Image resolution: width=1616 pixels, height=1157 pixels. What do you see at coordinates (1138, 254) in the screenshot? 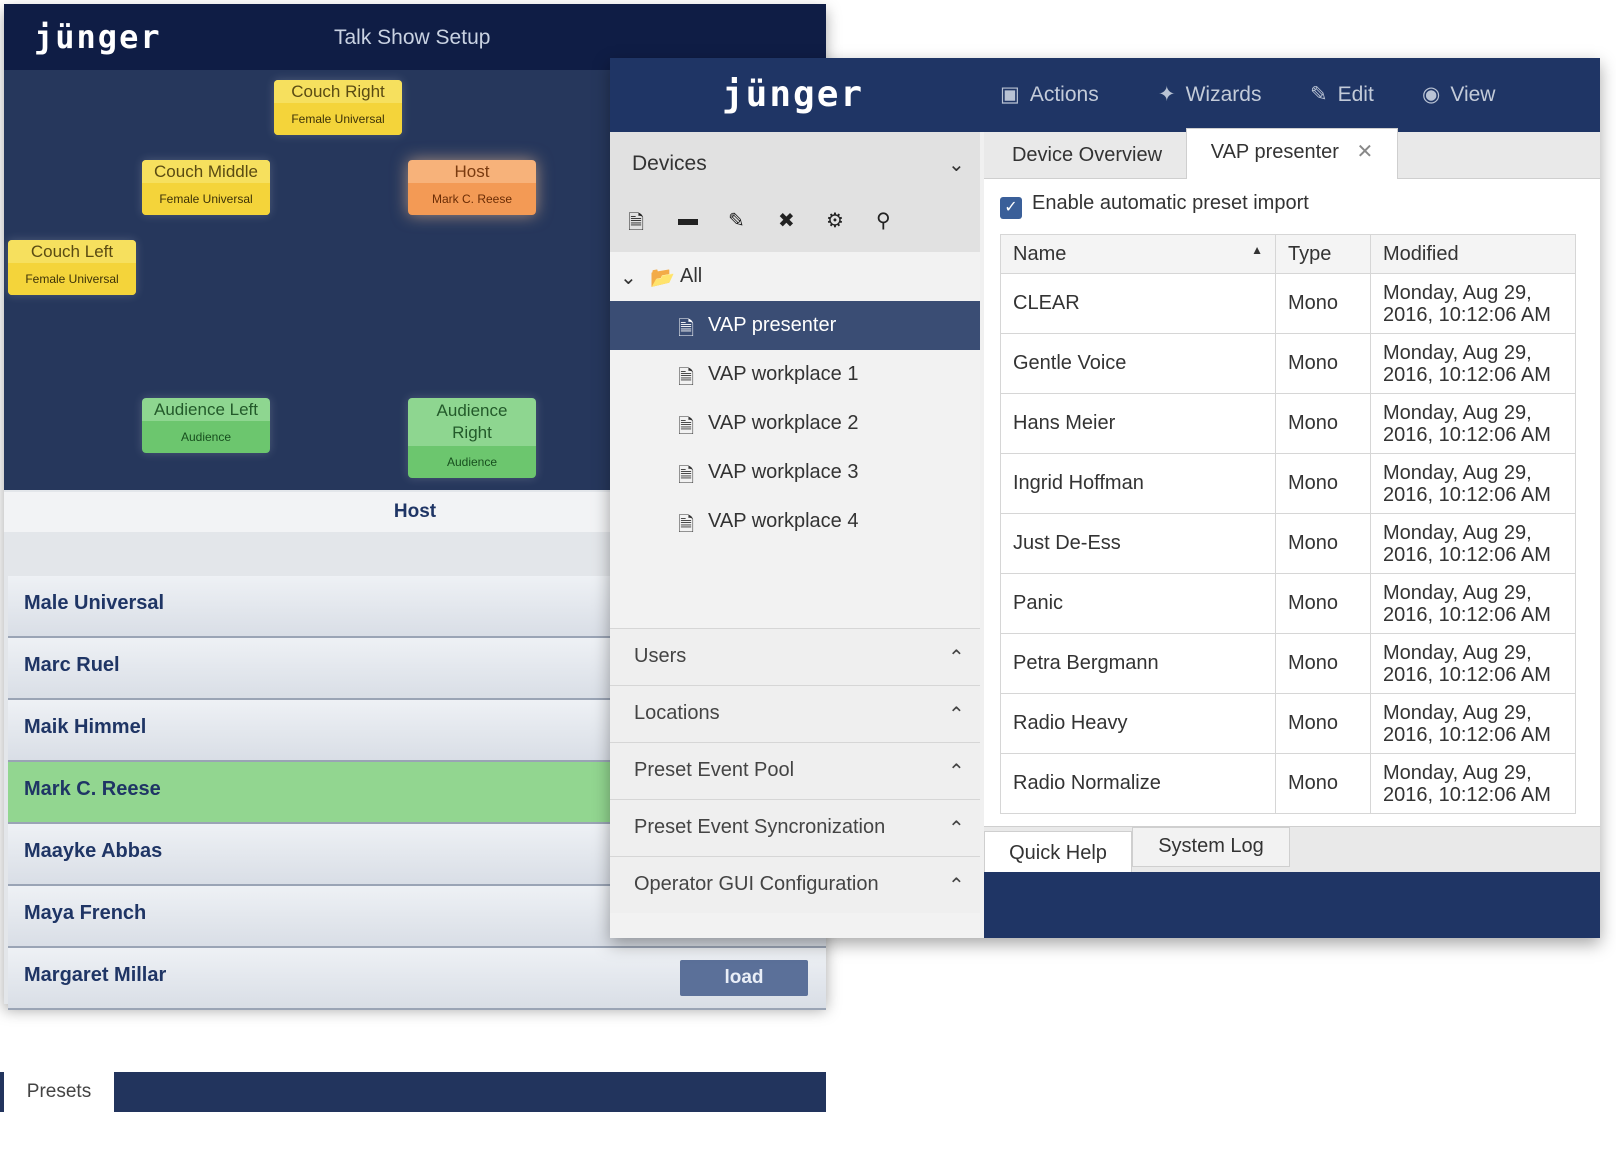
I see `column-header-name: Name ▲` at bounding box center [1138, 254].